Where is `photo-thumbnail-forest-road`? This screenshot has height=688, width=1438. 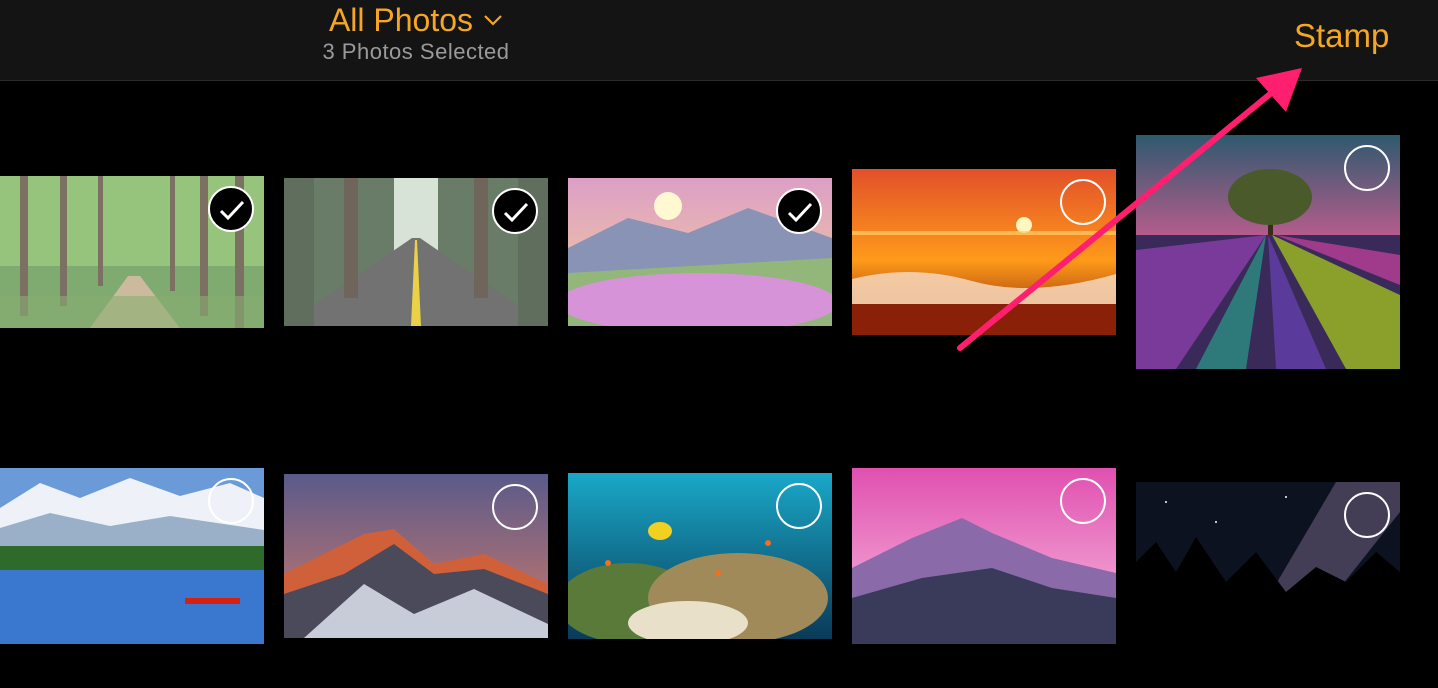 photo-thumbnail-forest-road is located at coordinates (416, 252).